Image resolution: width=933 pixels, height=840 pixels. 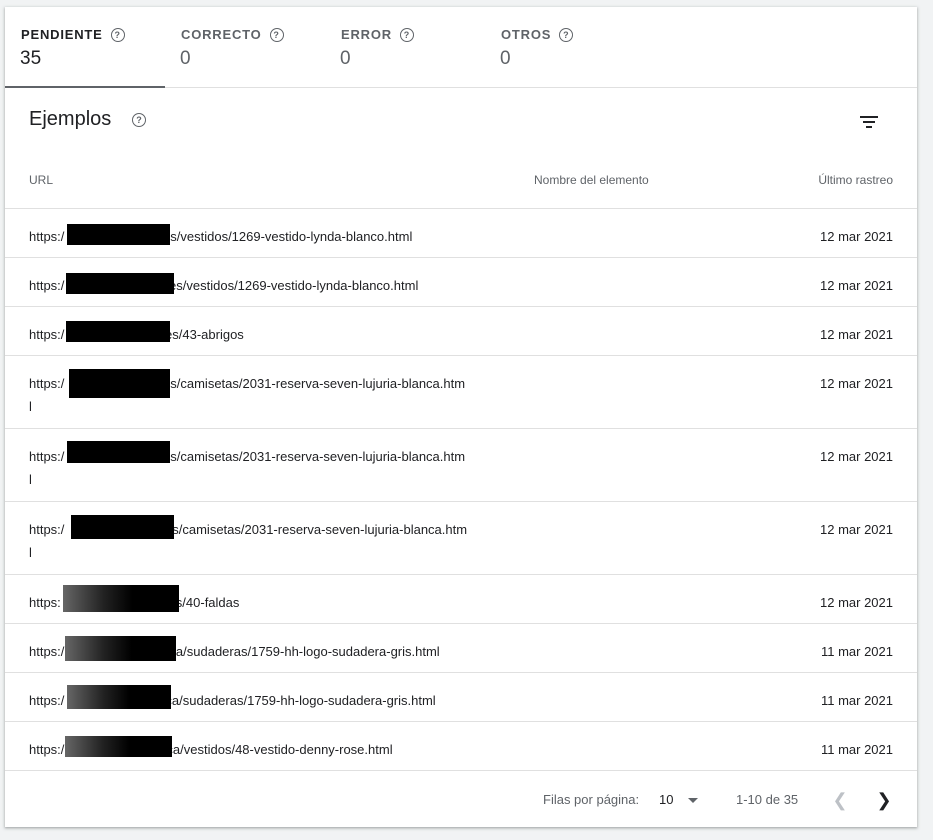 What do you see at coordinates (869, 117) in the screenshot?
I see `filter-icon` at bounding box center [869, 117].